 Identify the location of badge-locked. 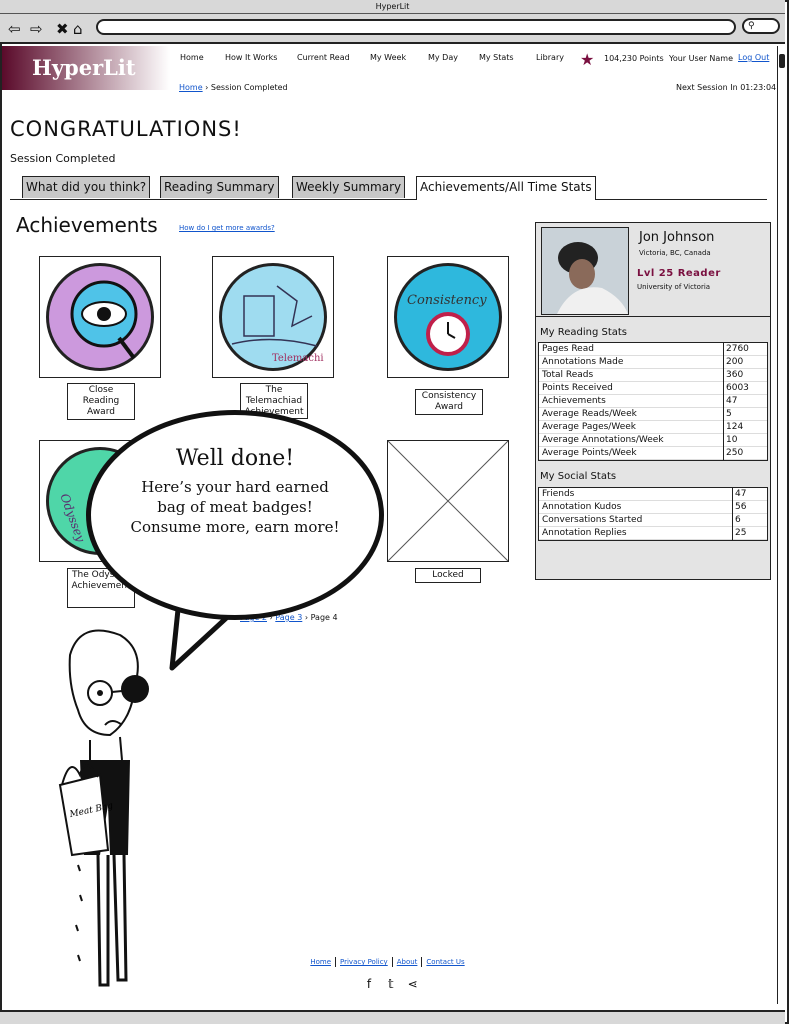
(448, 501).